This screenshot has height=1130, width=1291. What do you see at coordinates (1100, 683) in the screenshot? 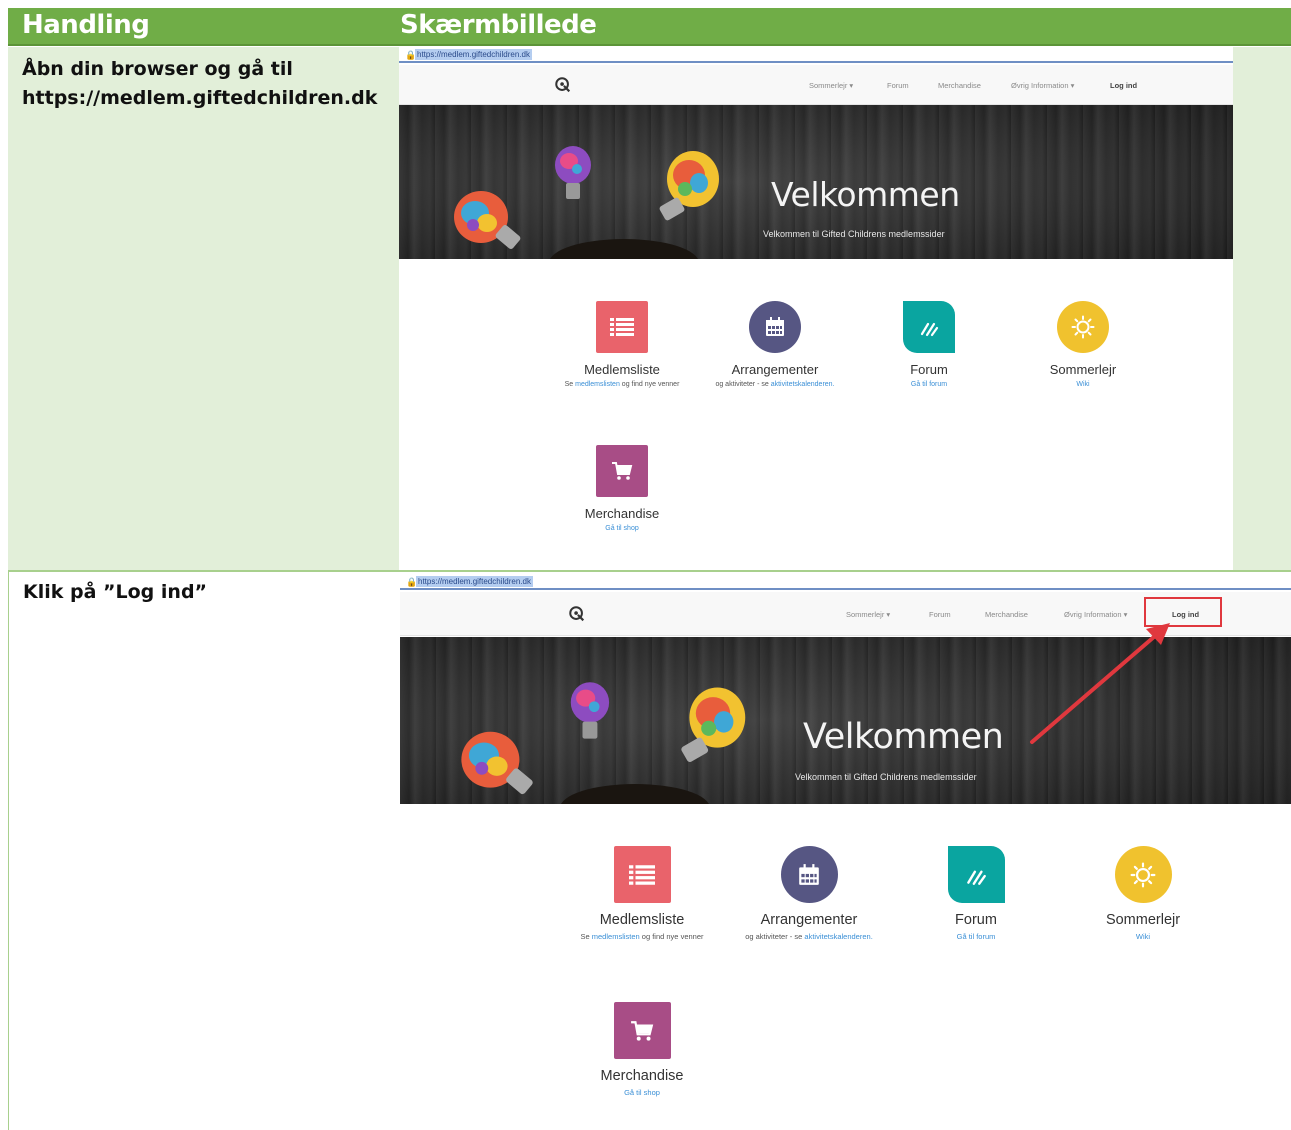
I see `red-arrow-icon` at bounding box center [1100, 683].